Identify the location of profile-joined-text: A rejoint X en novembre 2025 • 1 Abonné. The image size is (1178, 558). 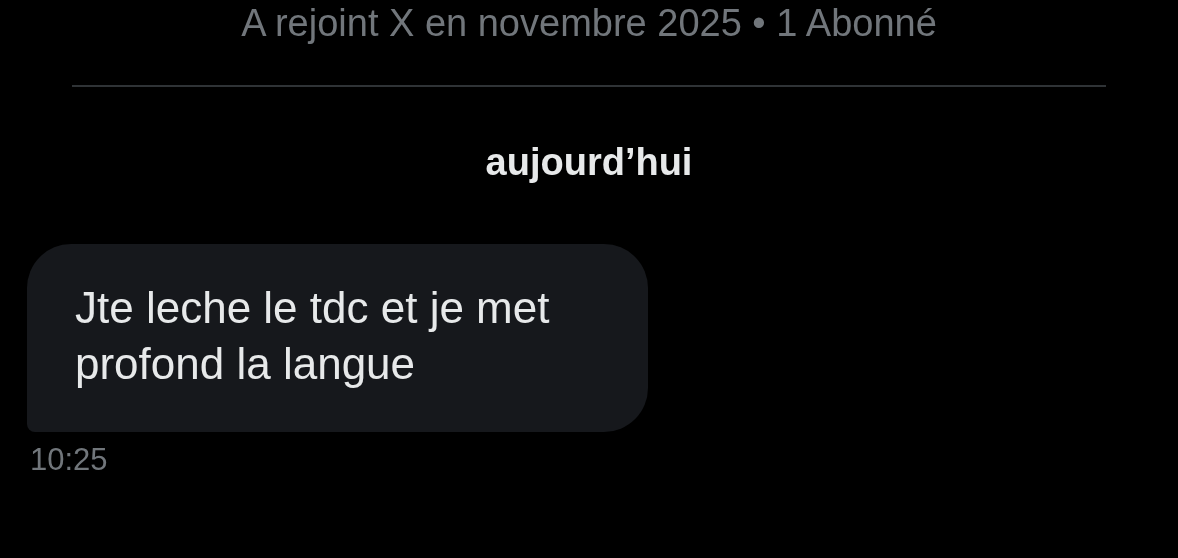
(589, 23).